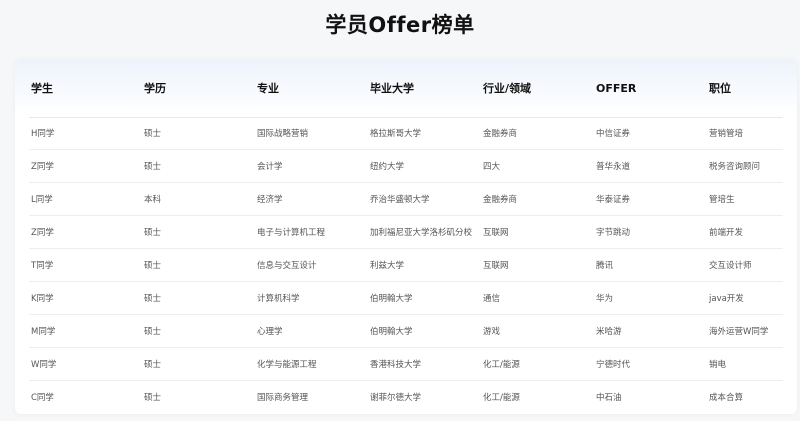 The height and width of the screenshot is (421, 800). I want to click on cell-university: 乔治华盛顿大学, so click(424, 199).